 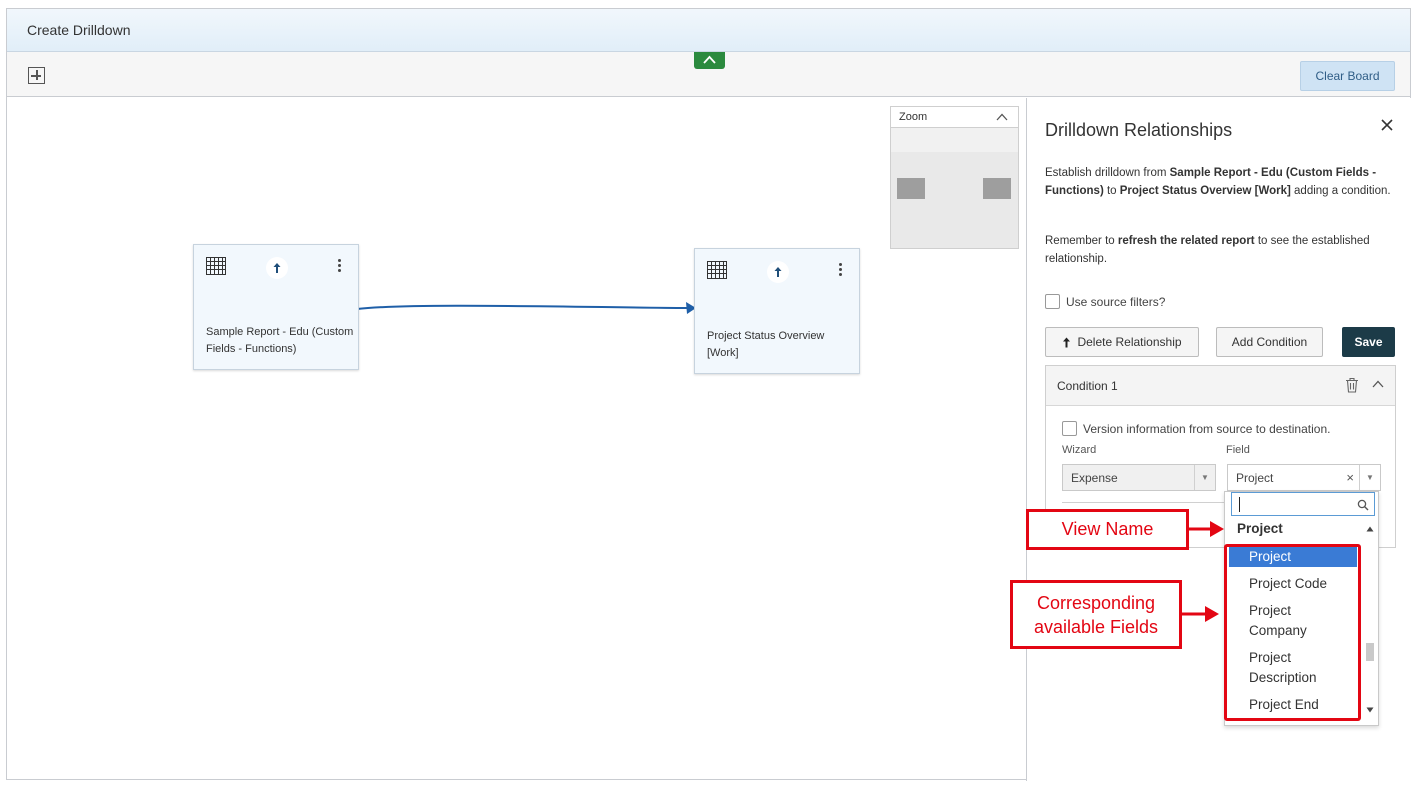 What do you see at coordinates (1370, 652) in the screenshot?
I see `scrollbar-thumb` at bounding box center [1370, 652].